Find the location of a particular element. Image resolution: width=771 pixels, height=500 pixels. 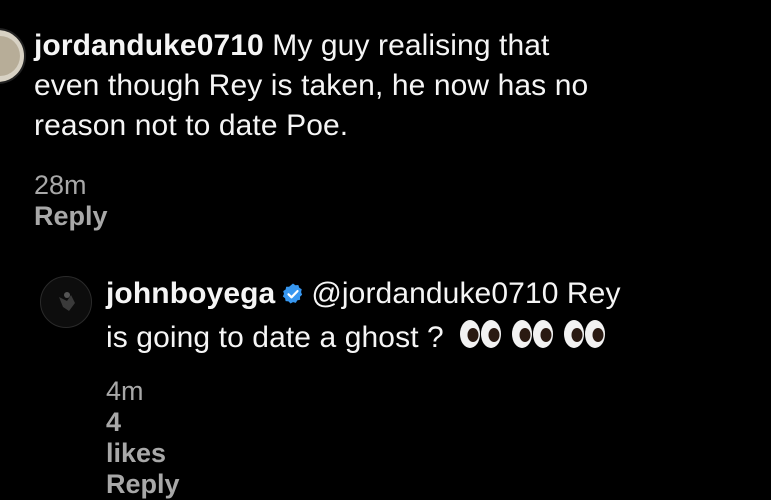

comment-text-line2: even though Rey is taken, he now has no is located at coordinates (311, 85).